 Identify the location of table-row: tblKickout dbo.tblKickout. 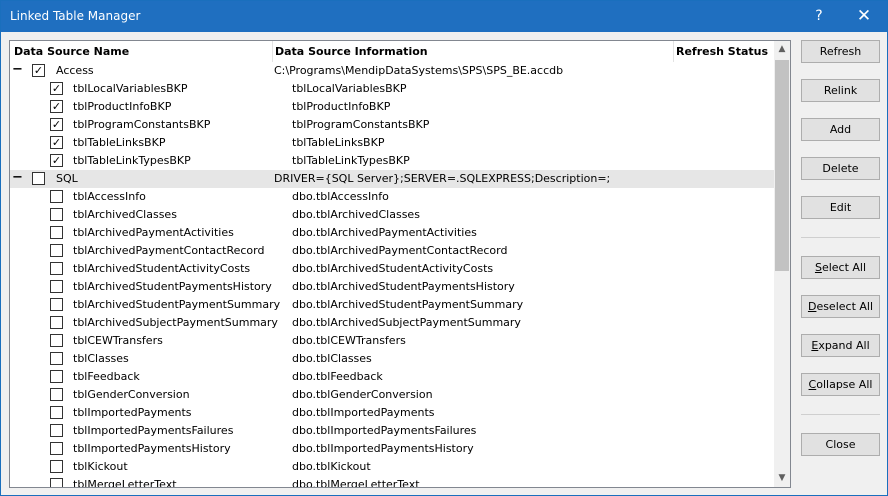
(392, 467).